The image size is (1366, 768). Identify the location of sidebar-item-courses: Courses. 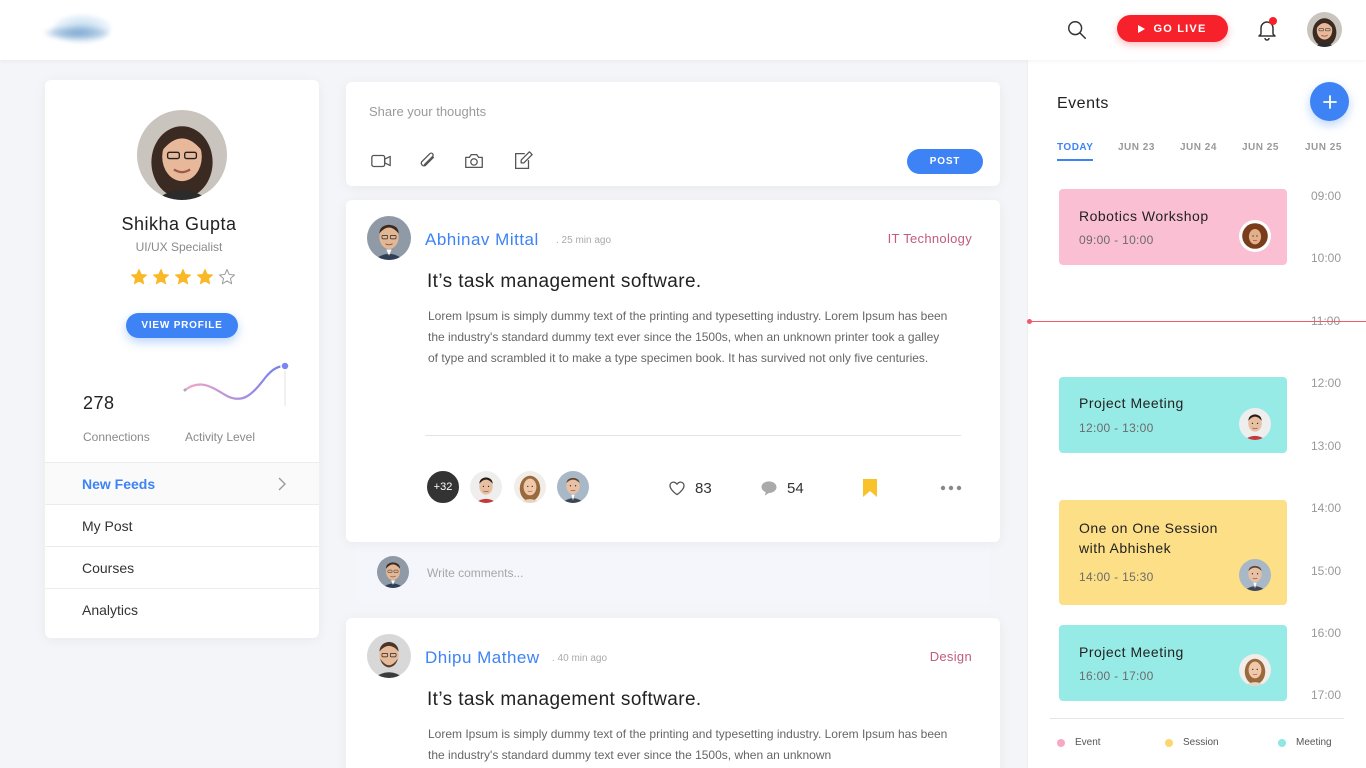
(182, 567).